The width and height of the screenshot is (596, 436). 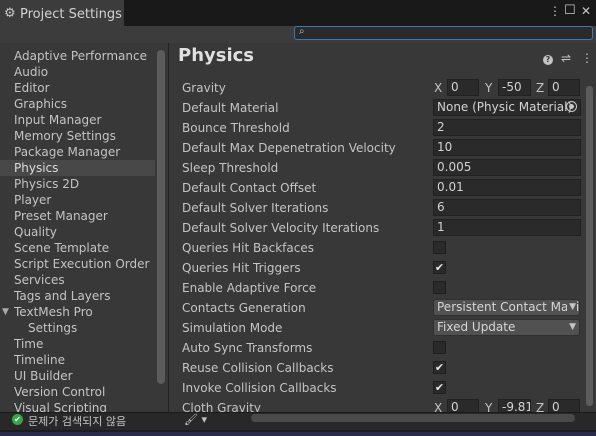 What do you see at coordinates (35, 232) in the screenshot?
I see `sidebar-item: Quality` at bounding box center [35, 232].